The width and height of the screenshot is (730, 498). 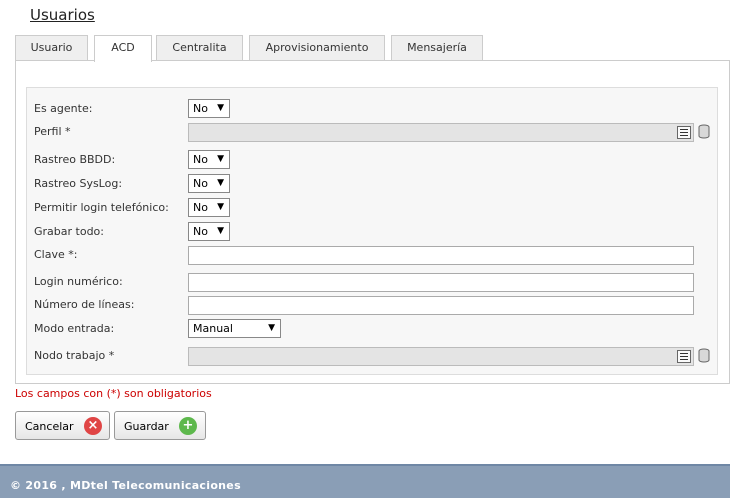 What do you see at coordinates (365, 481) in the screenshot?
I see `footer: © 2016 , MDtel Telecomunicaciones` at bounding box center [365, 481].